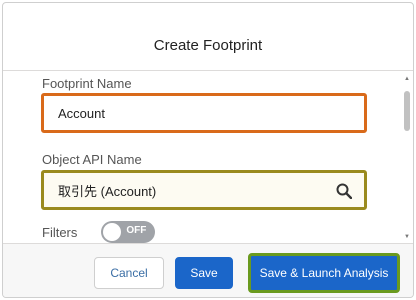  I want to click on object-api-name-value: 取引先 (Account), so click(107, 191).